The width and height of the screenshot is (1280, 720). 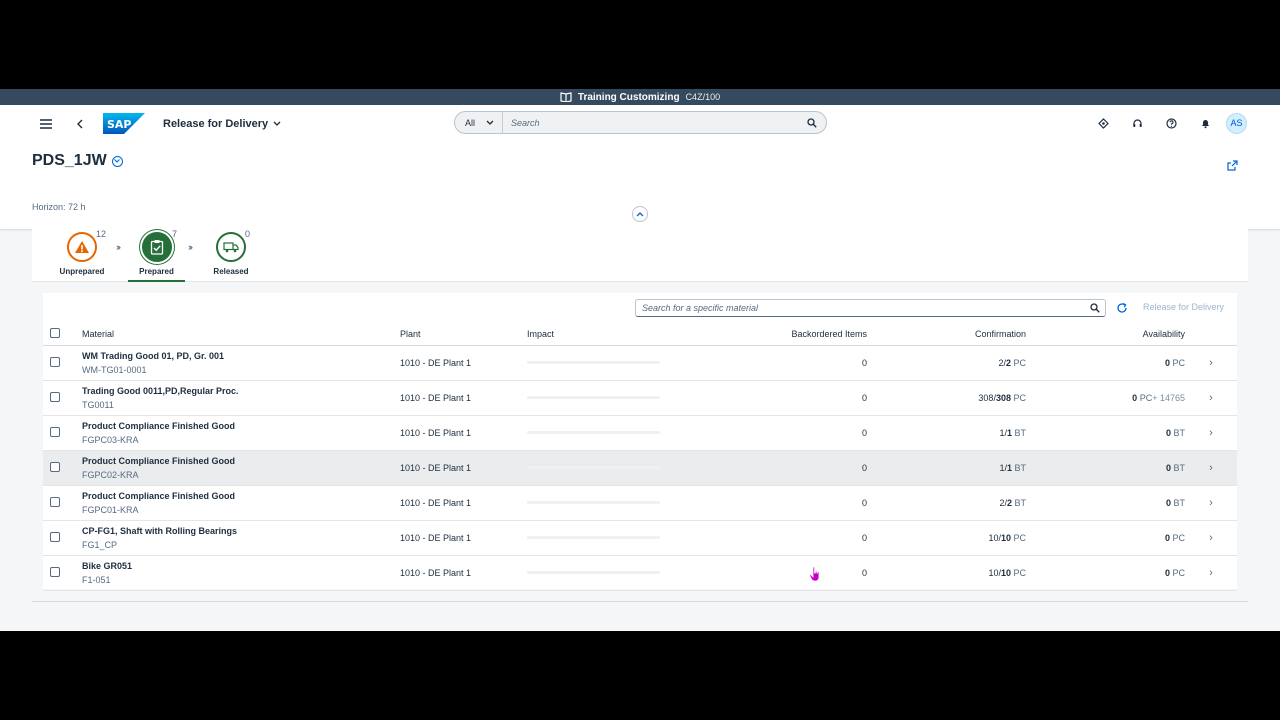 I want to click on backordered-cell: 0, so click(x=864, y=362).